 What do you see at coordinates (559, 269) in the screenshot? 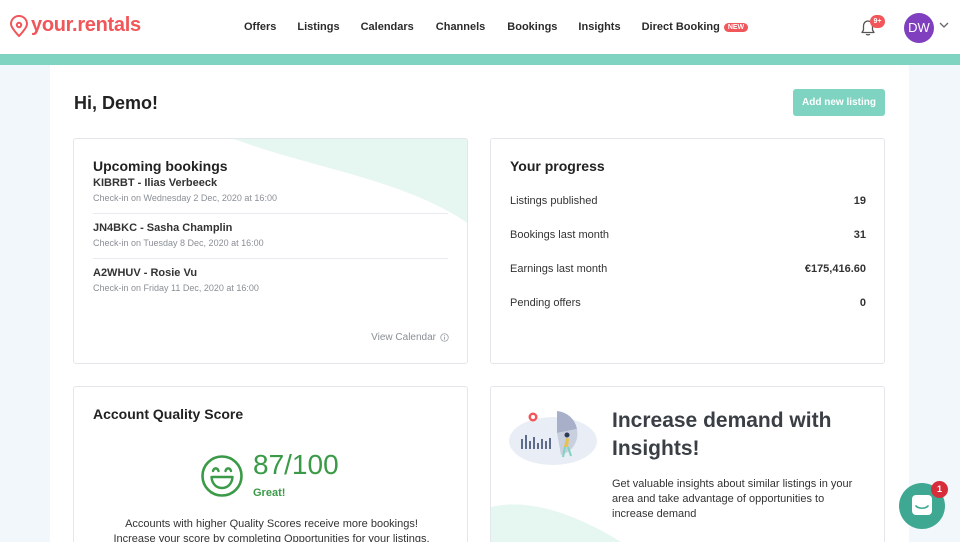
I see `progress-label: Earnings last month` at bounding box center [559, 269].